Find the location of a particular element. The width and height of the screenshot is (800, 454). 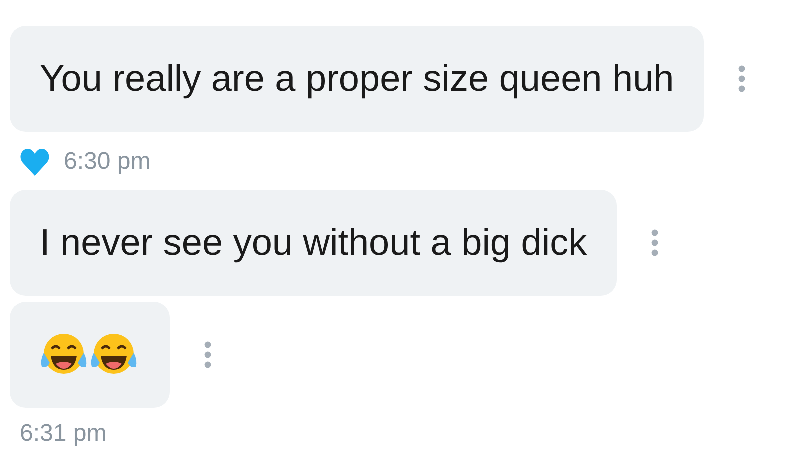

heart-icon is located at coordinates (35, 162).